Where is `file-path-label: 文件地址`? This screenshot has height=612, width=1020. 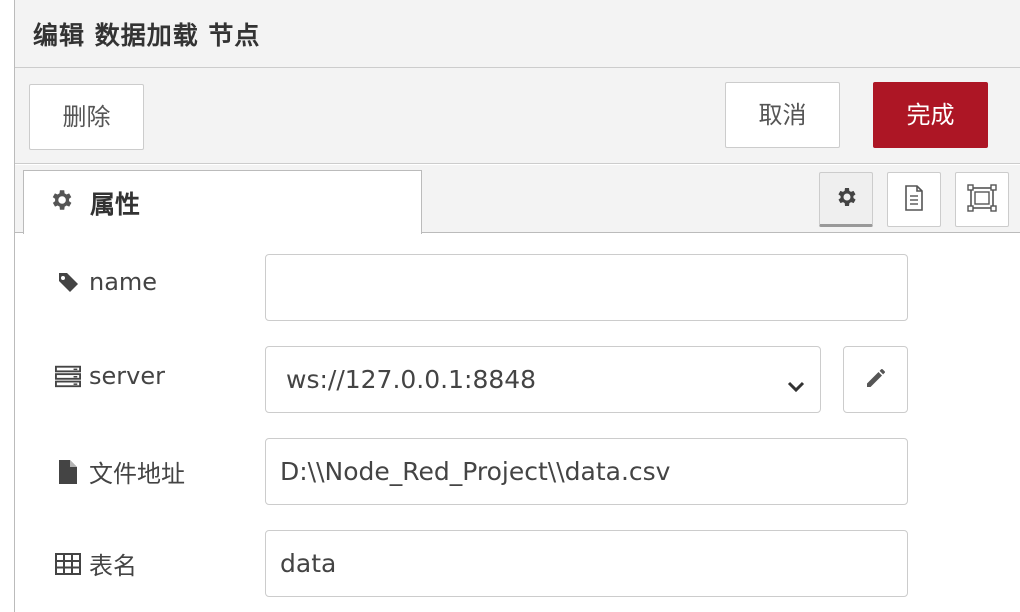
file-path-label: 文件地址 is located at coordinates (120, 471).